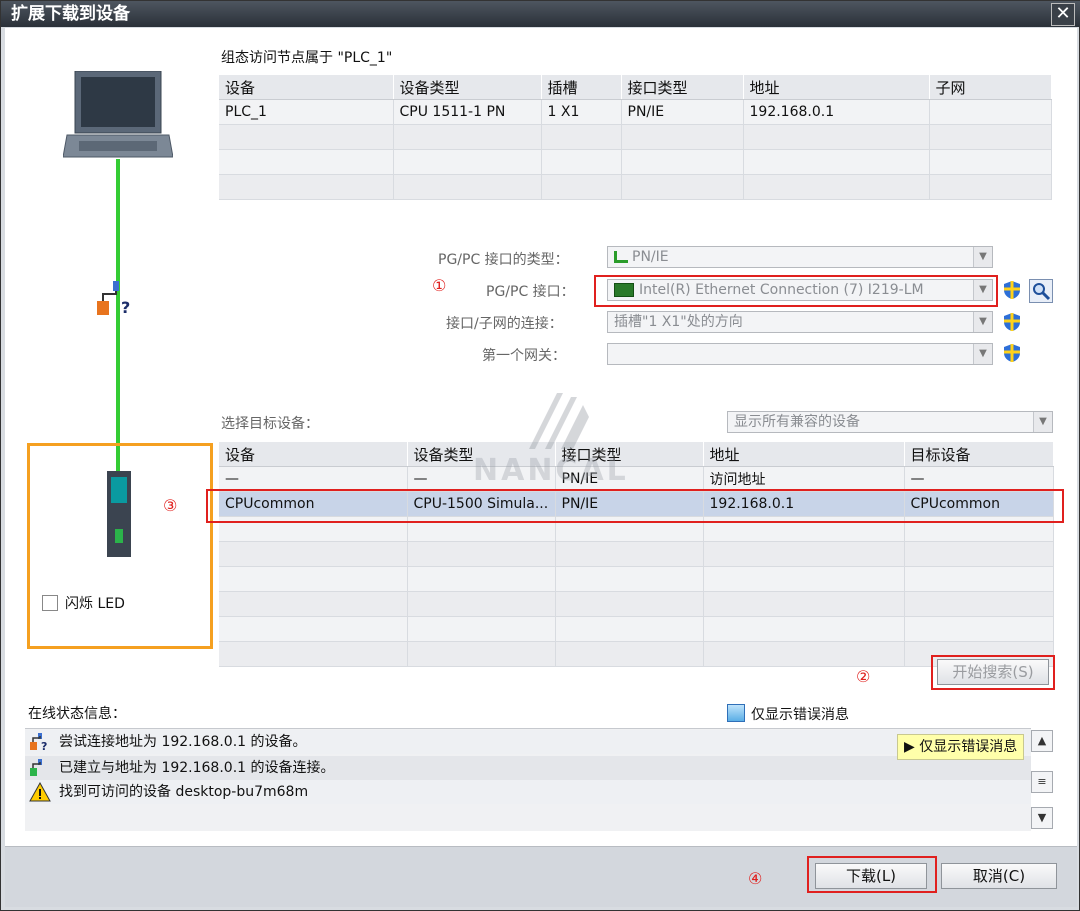 This screenshot has width=1080, height=911. Describe the element at coordinates (682, 112) in the screenshot. I see `table-cell: PN/IE` at that location.